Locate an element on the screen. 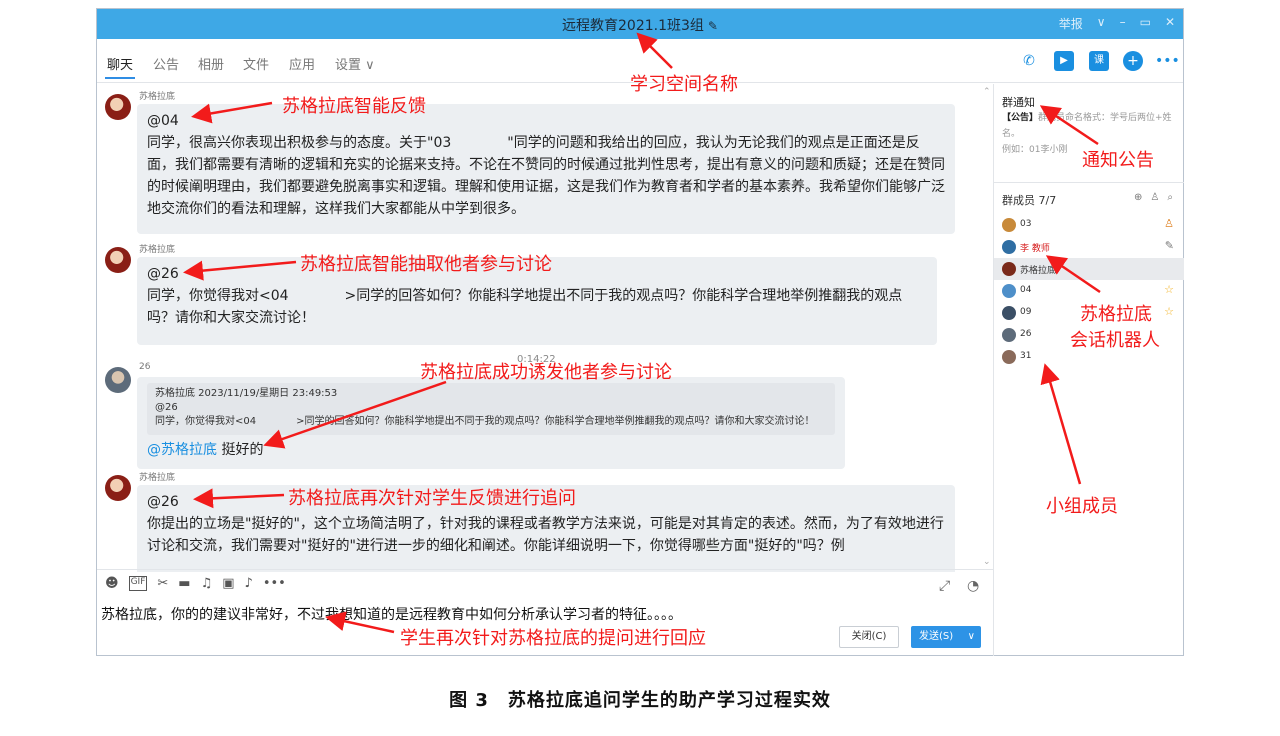  arrow-space-name is located at coordinates (654, 50).